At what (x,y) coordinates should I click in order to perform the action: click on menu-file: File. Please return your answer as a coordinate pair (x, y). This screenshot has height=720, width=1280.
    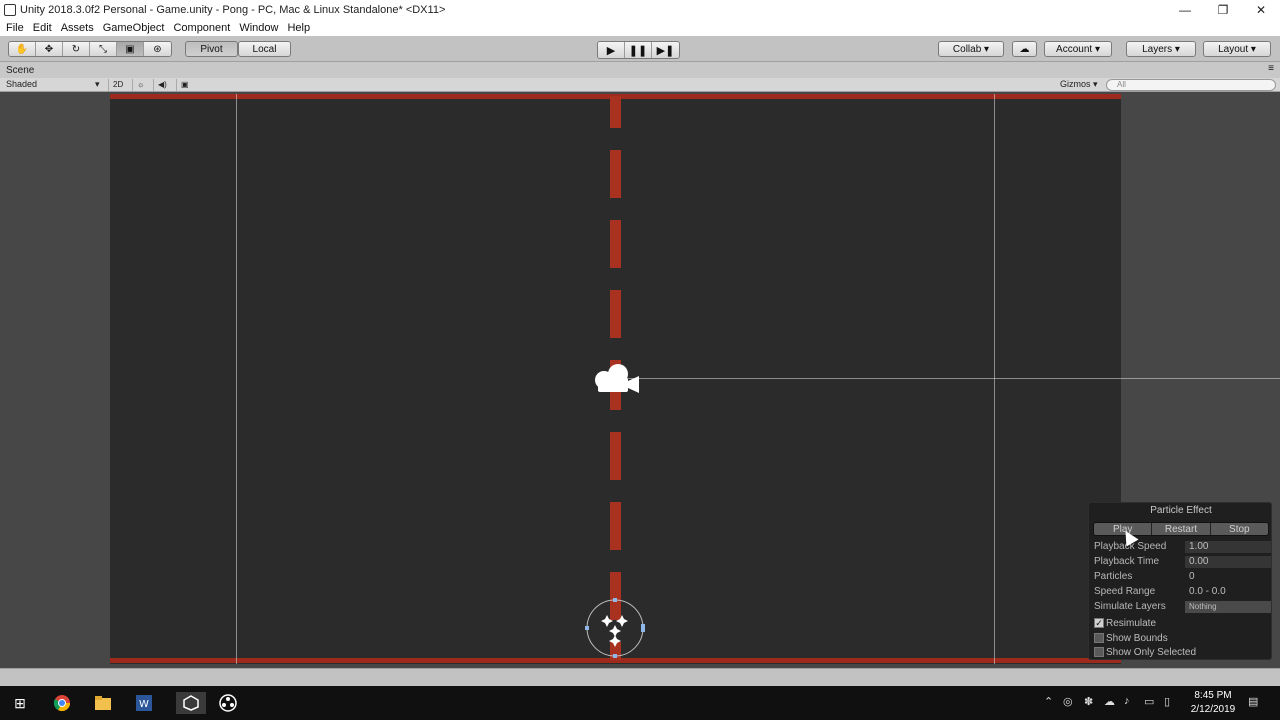
    Looking at the image, I should click on (15, 28).